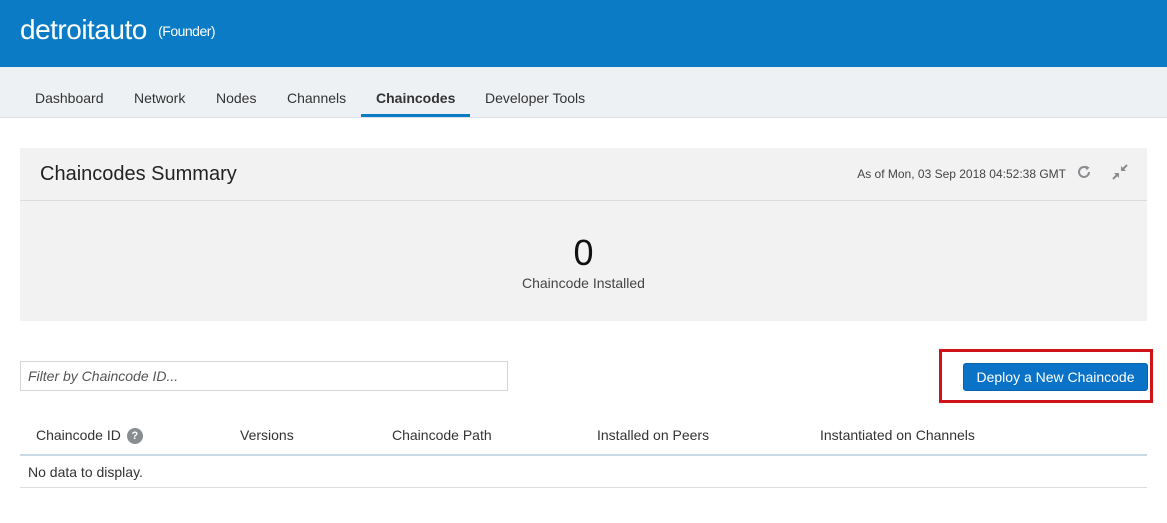 The width and height of the screenshot is (1167, 523). I want to click on tab-network: Network, so click(159, 92).